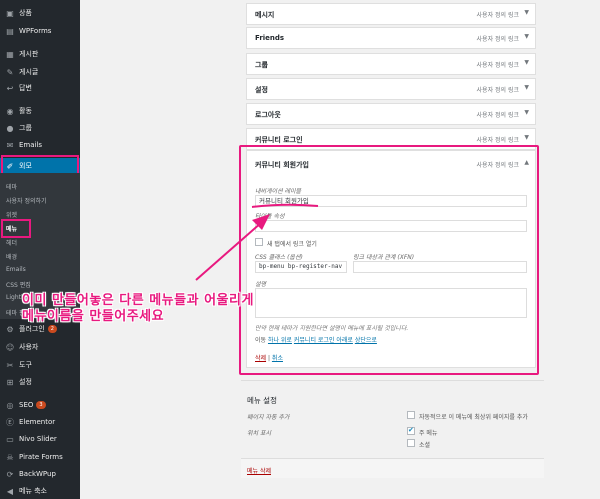  Describe the element at coordinates (93, 316) in the screenshot. I see `annotation-line-2: 메뉴이름을 만들어주세요` at that location.